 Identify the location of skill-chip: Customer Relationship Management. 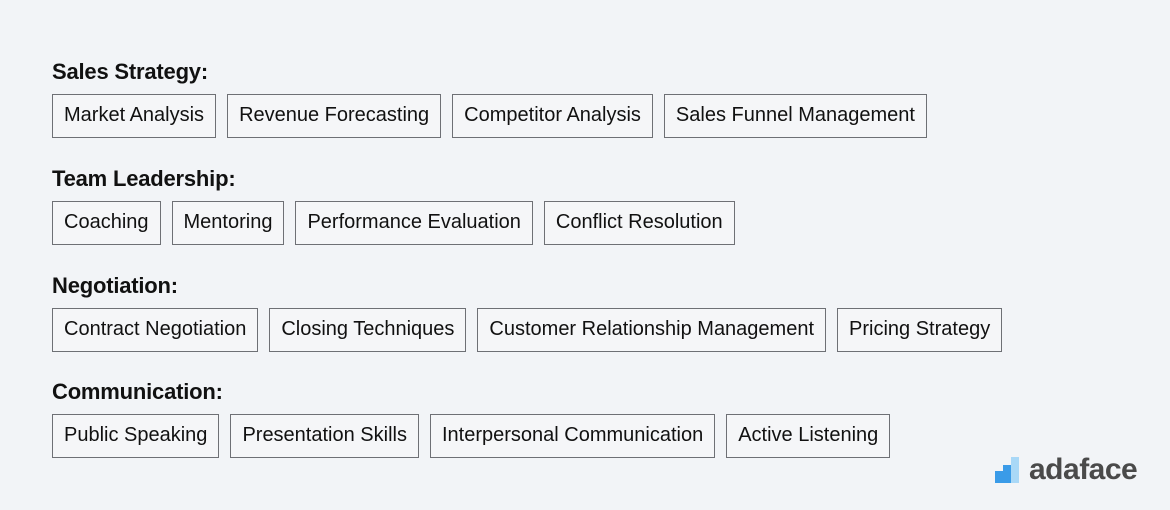
(652, 330).